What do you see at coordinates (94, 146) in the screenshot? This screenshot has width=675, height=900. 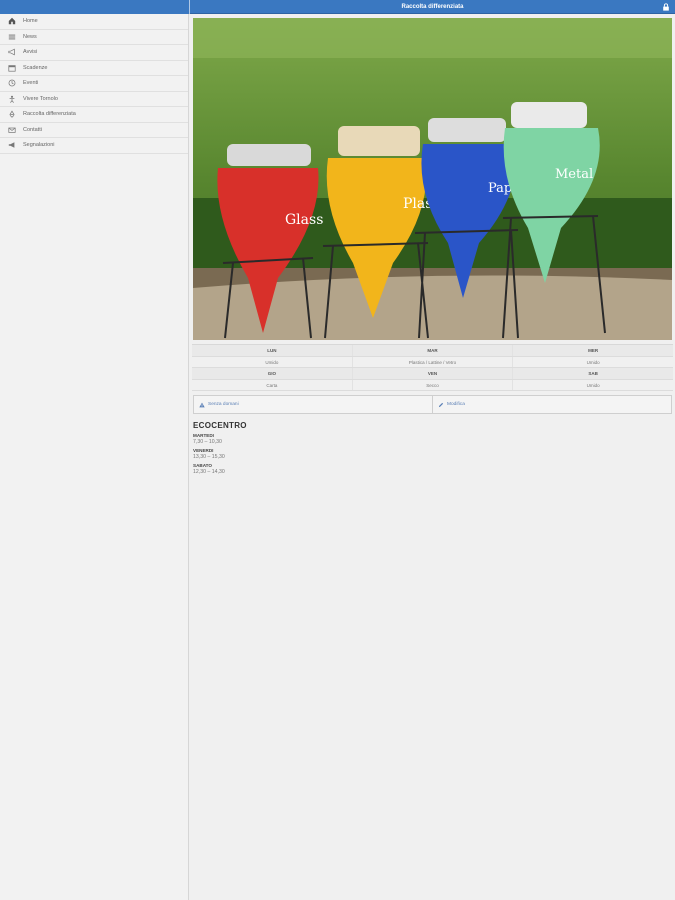 I see `sidebar-item-segnalazioni: Segnalazioni` at bounding box center [94, 146].